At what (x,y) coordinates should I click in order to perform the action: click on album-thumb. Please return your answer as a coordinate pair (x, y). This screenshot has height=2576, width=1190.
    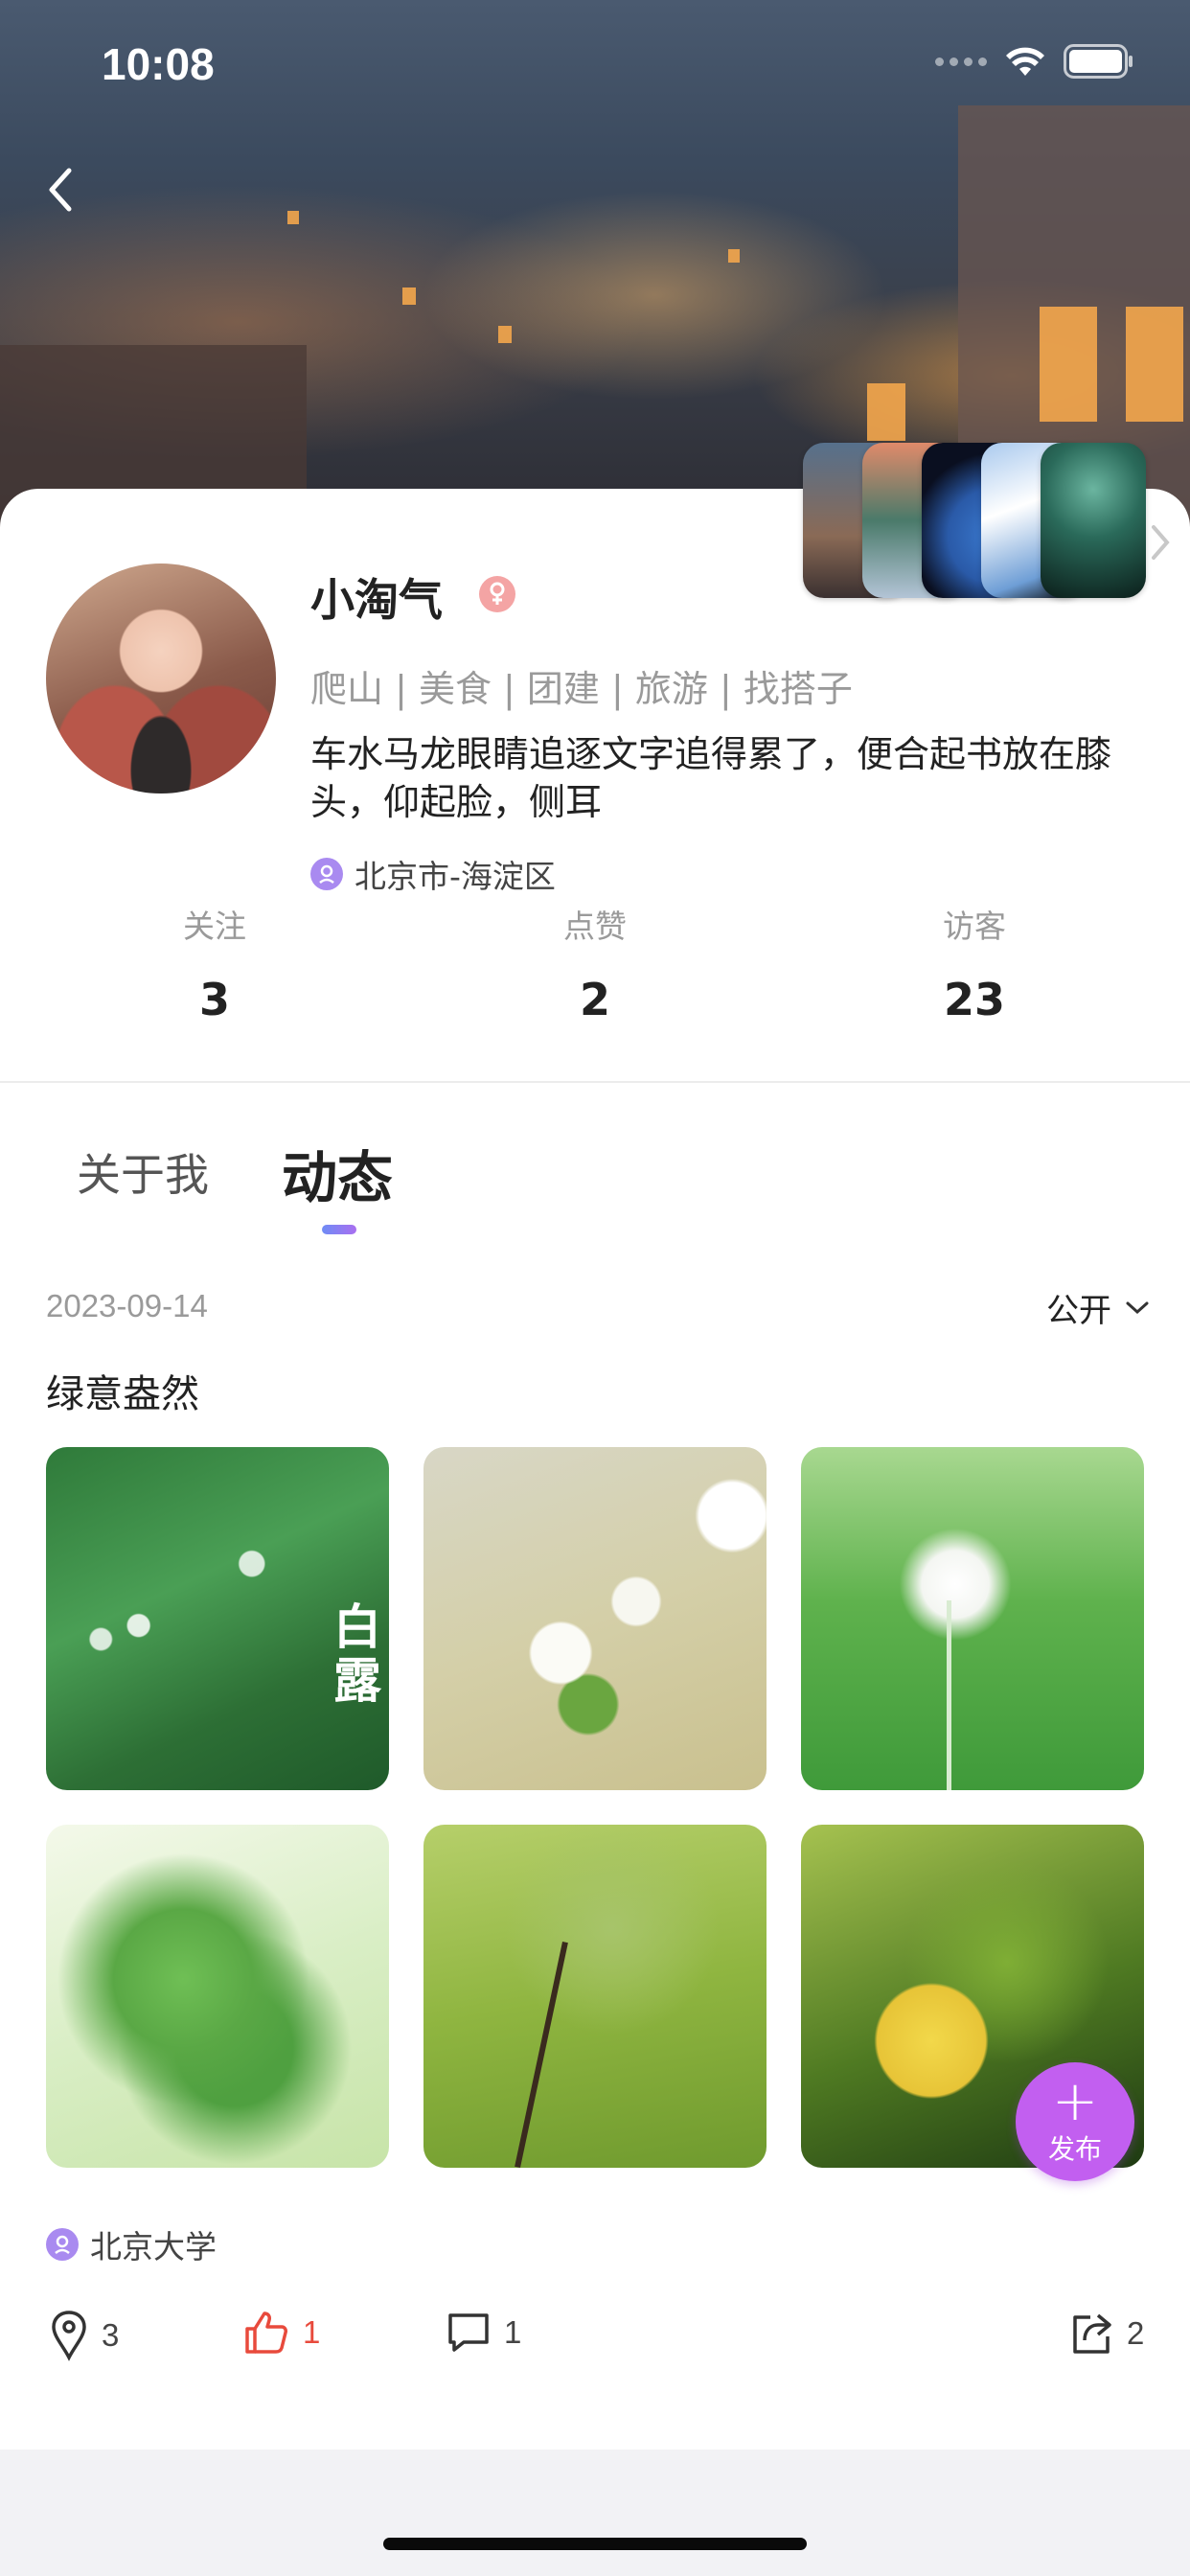
    Looking at the image, I should click on (1094, 520).